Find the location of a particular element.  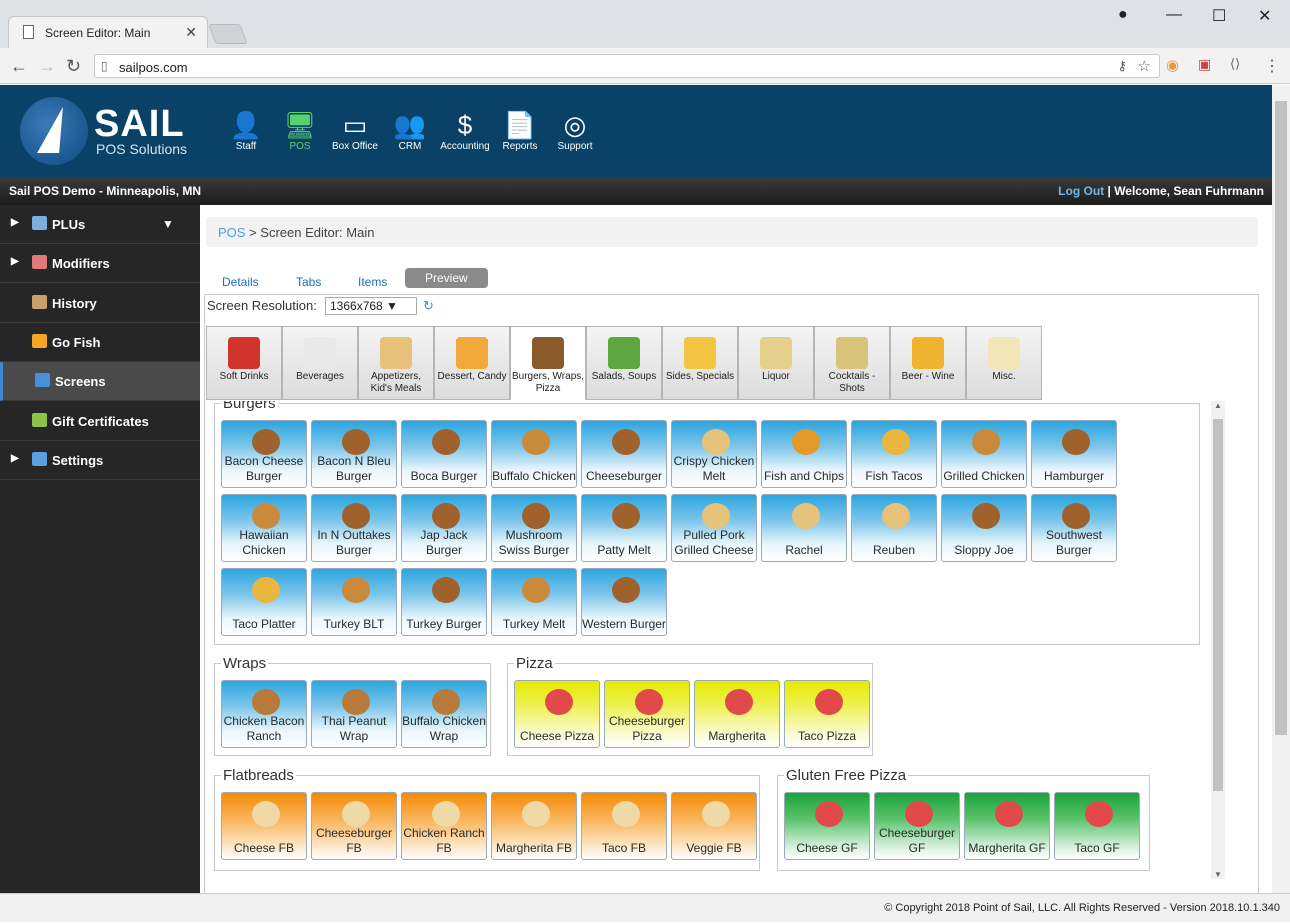

nav-accounting: $ Accounting is located at coordinates (465, 130).